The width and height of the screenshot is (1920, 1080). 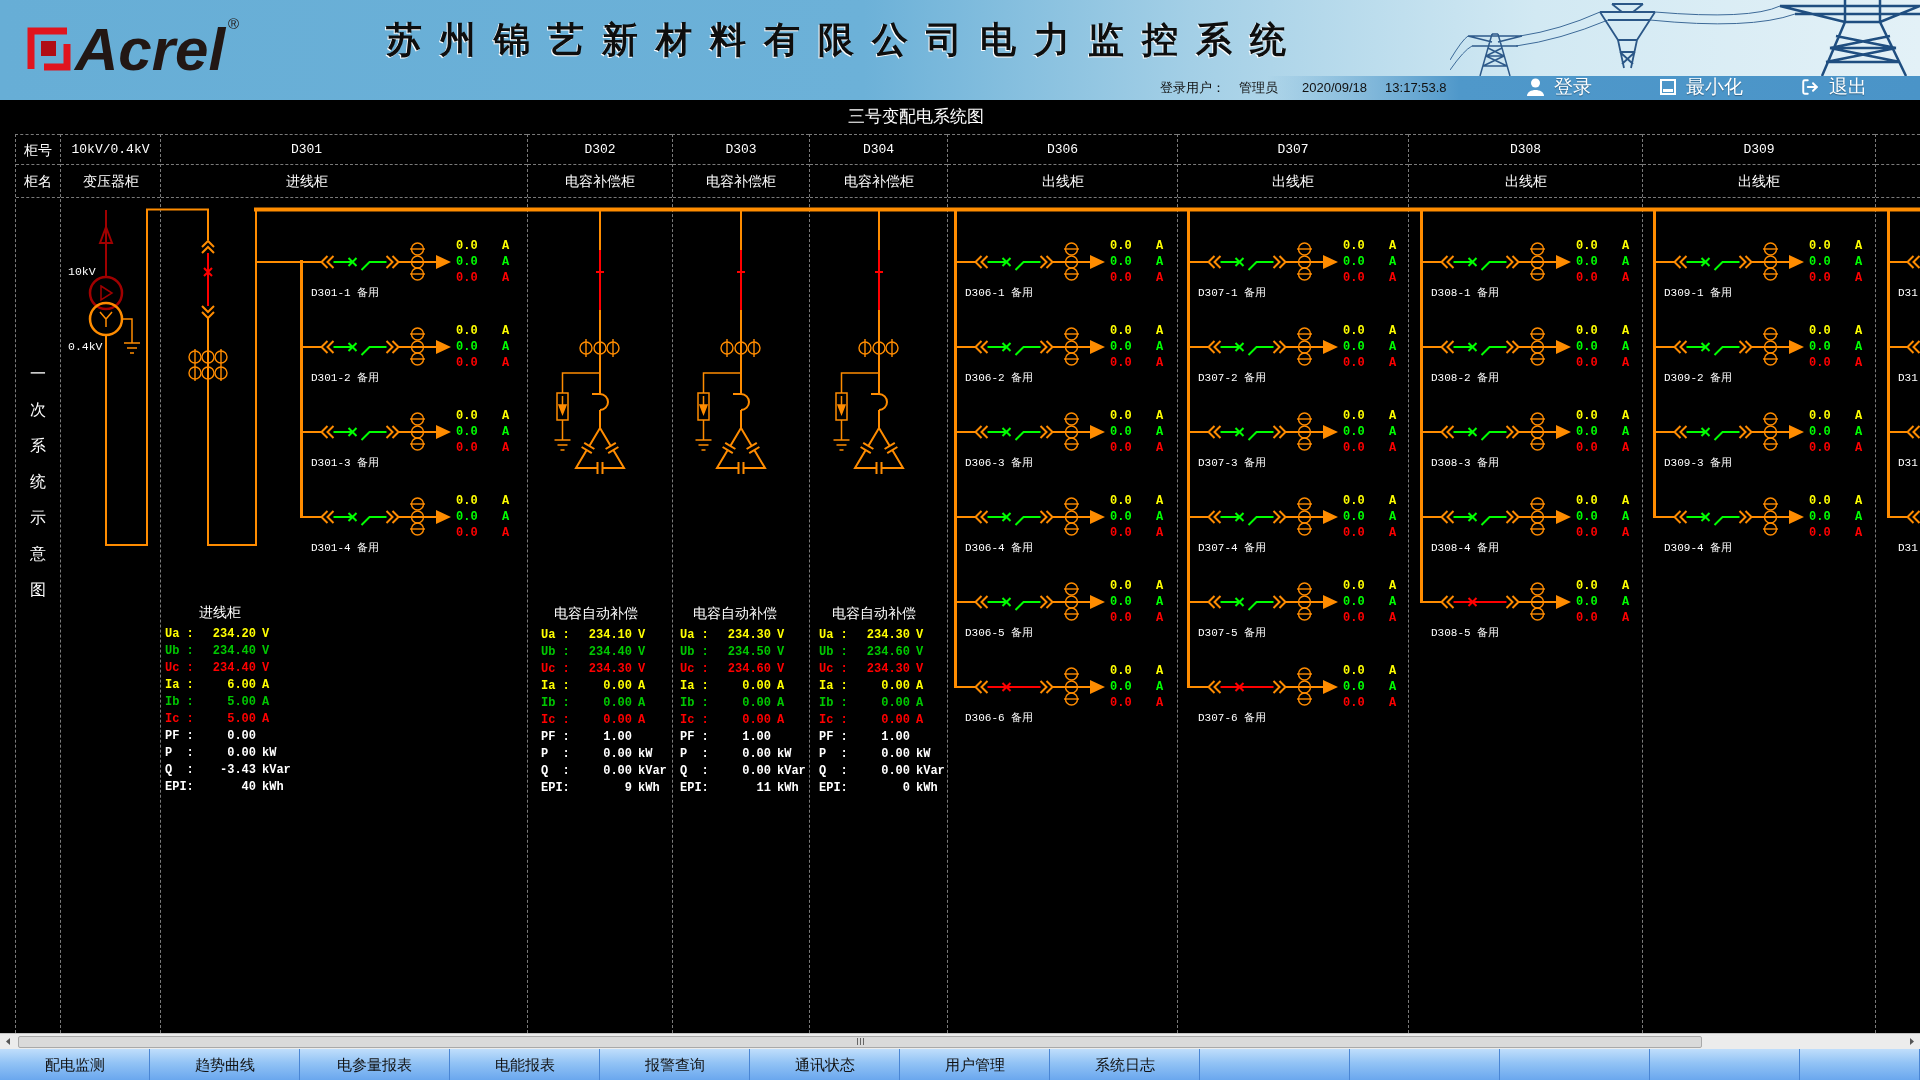 What do you see at coordinates (38, 181) in the screenshot?
I see `row-header: 柜名` at bounding box center [38, 181].